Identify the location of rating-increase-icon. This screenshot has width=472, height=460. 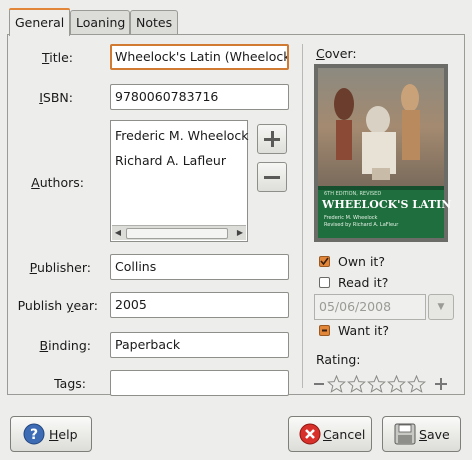
(441, 384).